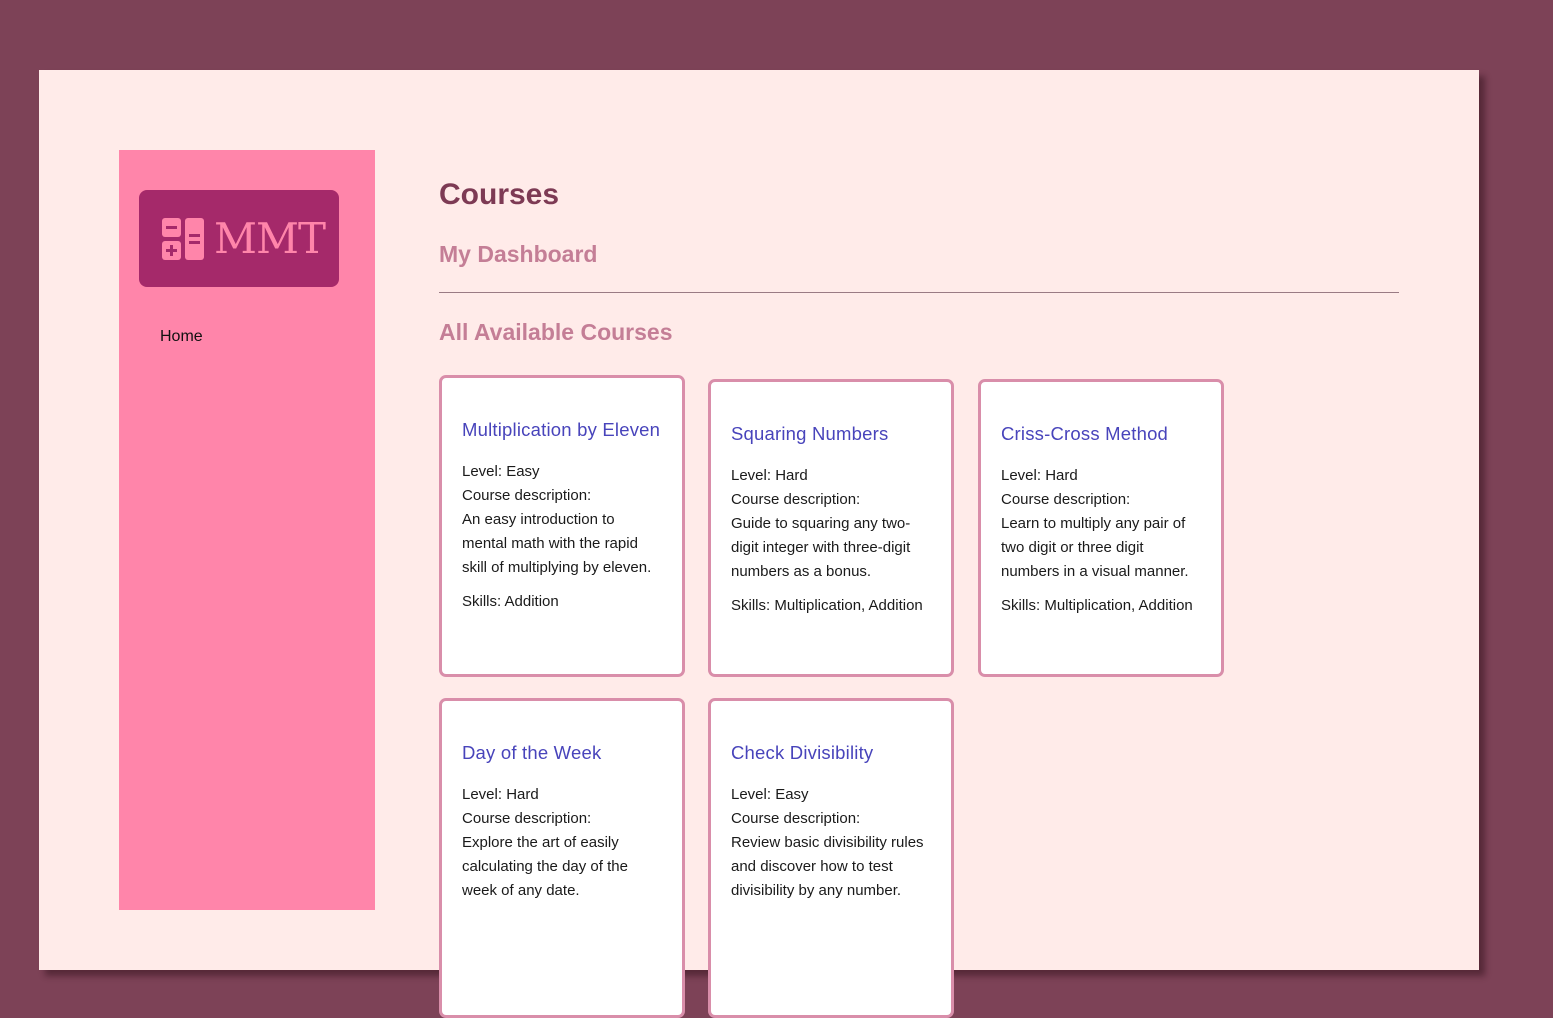 The height and width of the screenshot is (1018, 1553). Describe the element at coordinates (183, 238) in the screenshot. I see `calculator-icon` at that location.